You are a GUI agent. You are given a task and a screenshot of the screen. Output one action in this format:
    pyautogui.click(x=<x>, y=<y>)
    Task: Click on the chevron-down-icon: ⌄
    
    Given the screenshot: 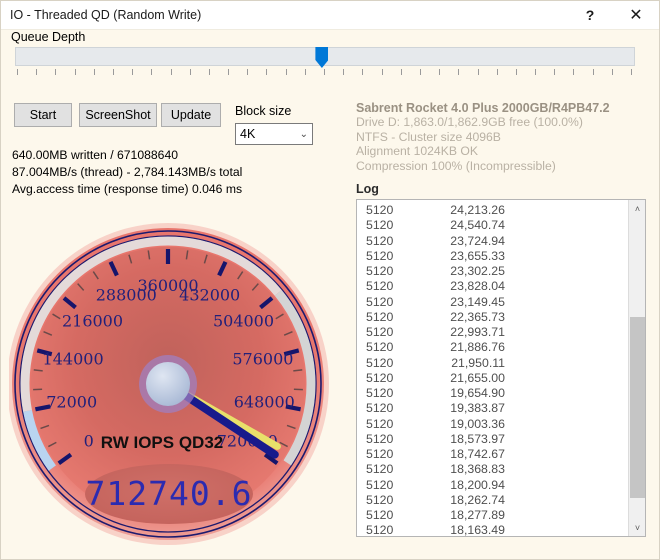 What is the action you would take?
    pyautogui.click(x=303, y=134)
    